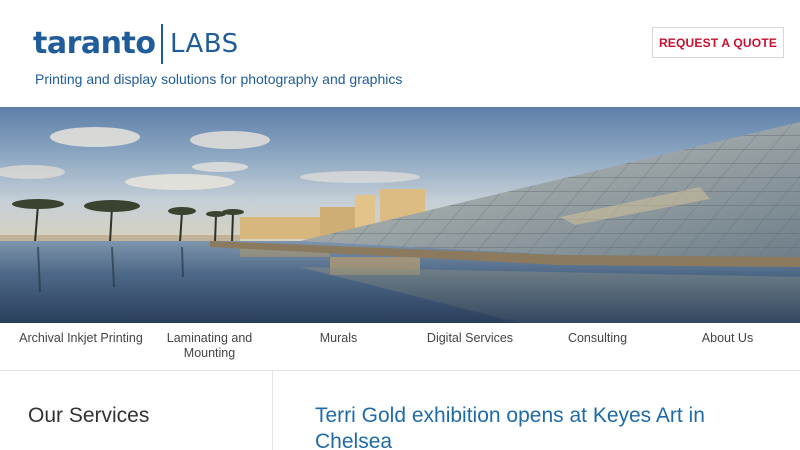 Image resolution: width=800 pixels, height=450 pixels. What do you see at coordinates (727, 346) in the screenshot?
I see `nav-item-about-us: About Us` at bounding box center [727, 346].